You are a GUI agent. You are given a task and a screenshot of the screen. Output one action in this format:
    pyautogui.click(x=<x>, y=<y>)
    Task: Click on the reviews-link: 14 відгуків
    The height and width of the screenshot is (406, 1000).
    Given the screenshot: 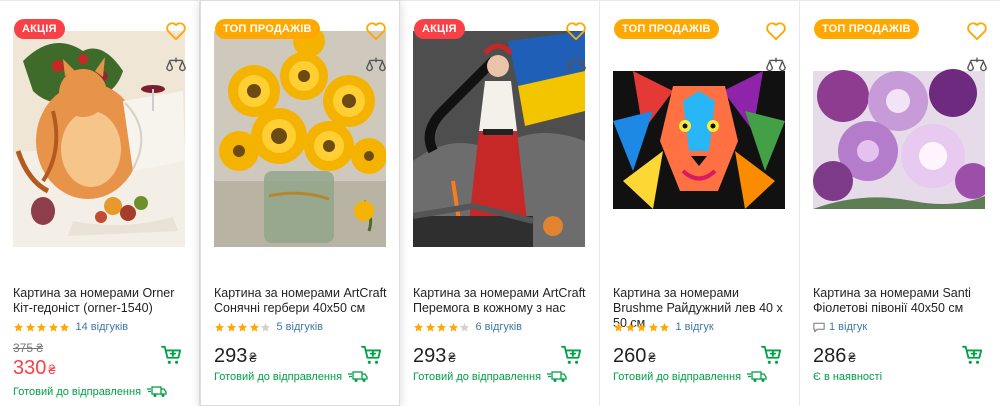 What is the action you would take?
    pyautogui.click(x=102, y=327)
    